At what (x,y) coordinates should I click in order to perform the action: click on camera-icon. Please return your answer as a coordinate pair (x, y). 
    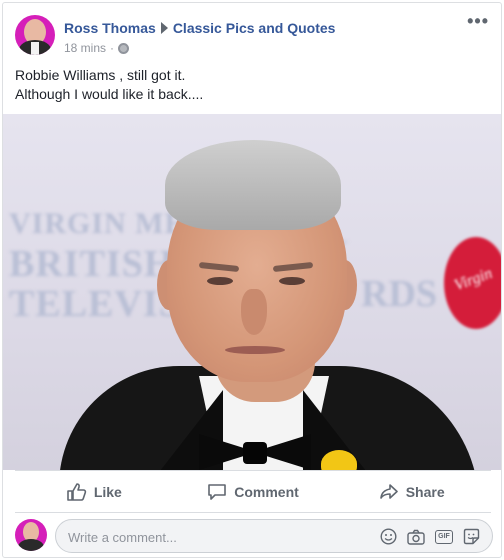
    Looking at the image, I should click on (416, 537).